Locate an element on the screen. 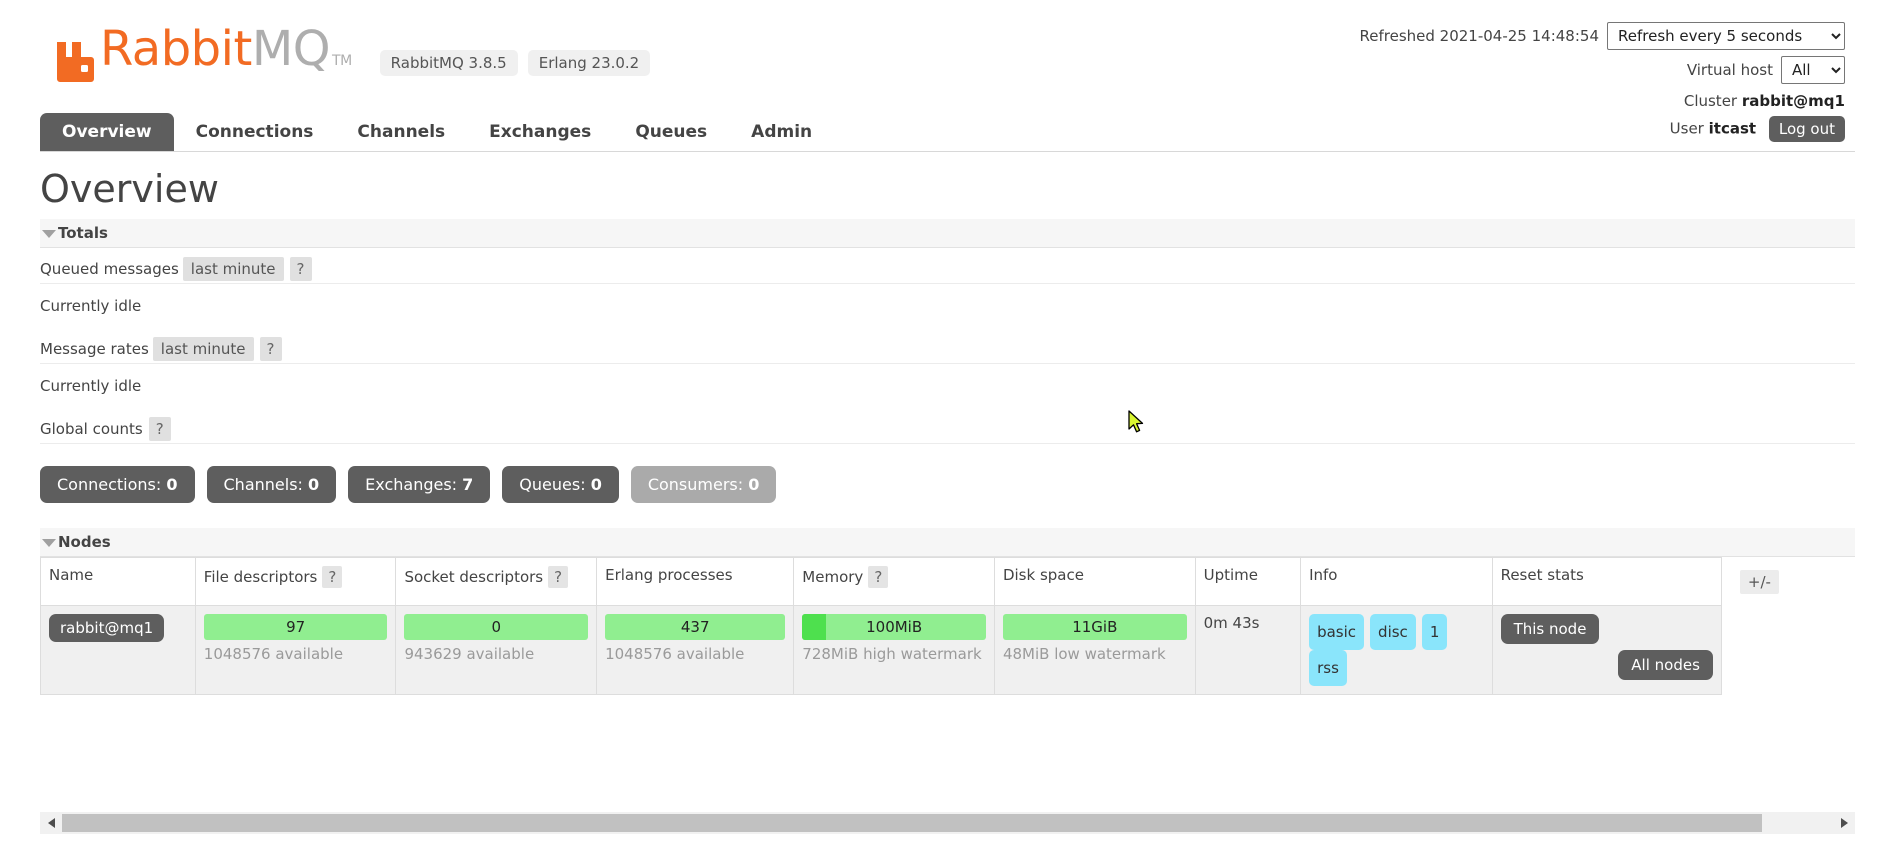 The width and height of the screenshot is (1895, 865). col-header-memory: Memory? is located at coordinates (894, 581).